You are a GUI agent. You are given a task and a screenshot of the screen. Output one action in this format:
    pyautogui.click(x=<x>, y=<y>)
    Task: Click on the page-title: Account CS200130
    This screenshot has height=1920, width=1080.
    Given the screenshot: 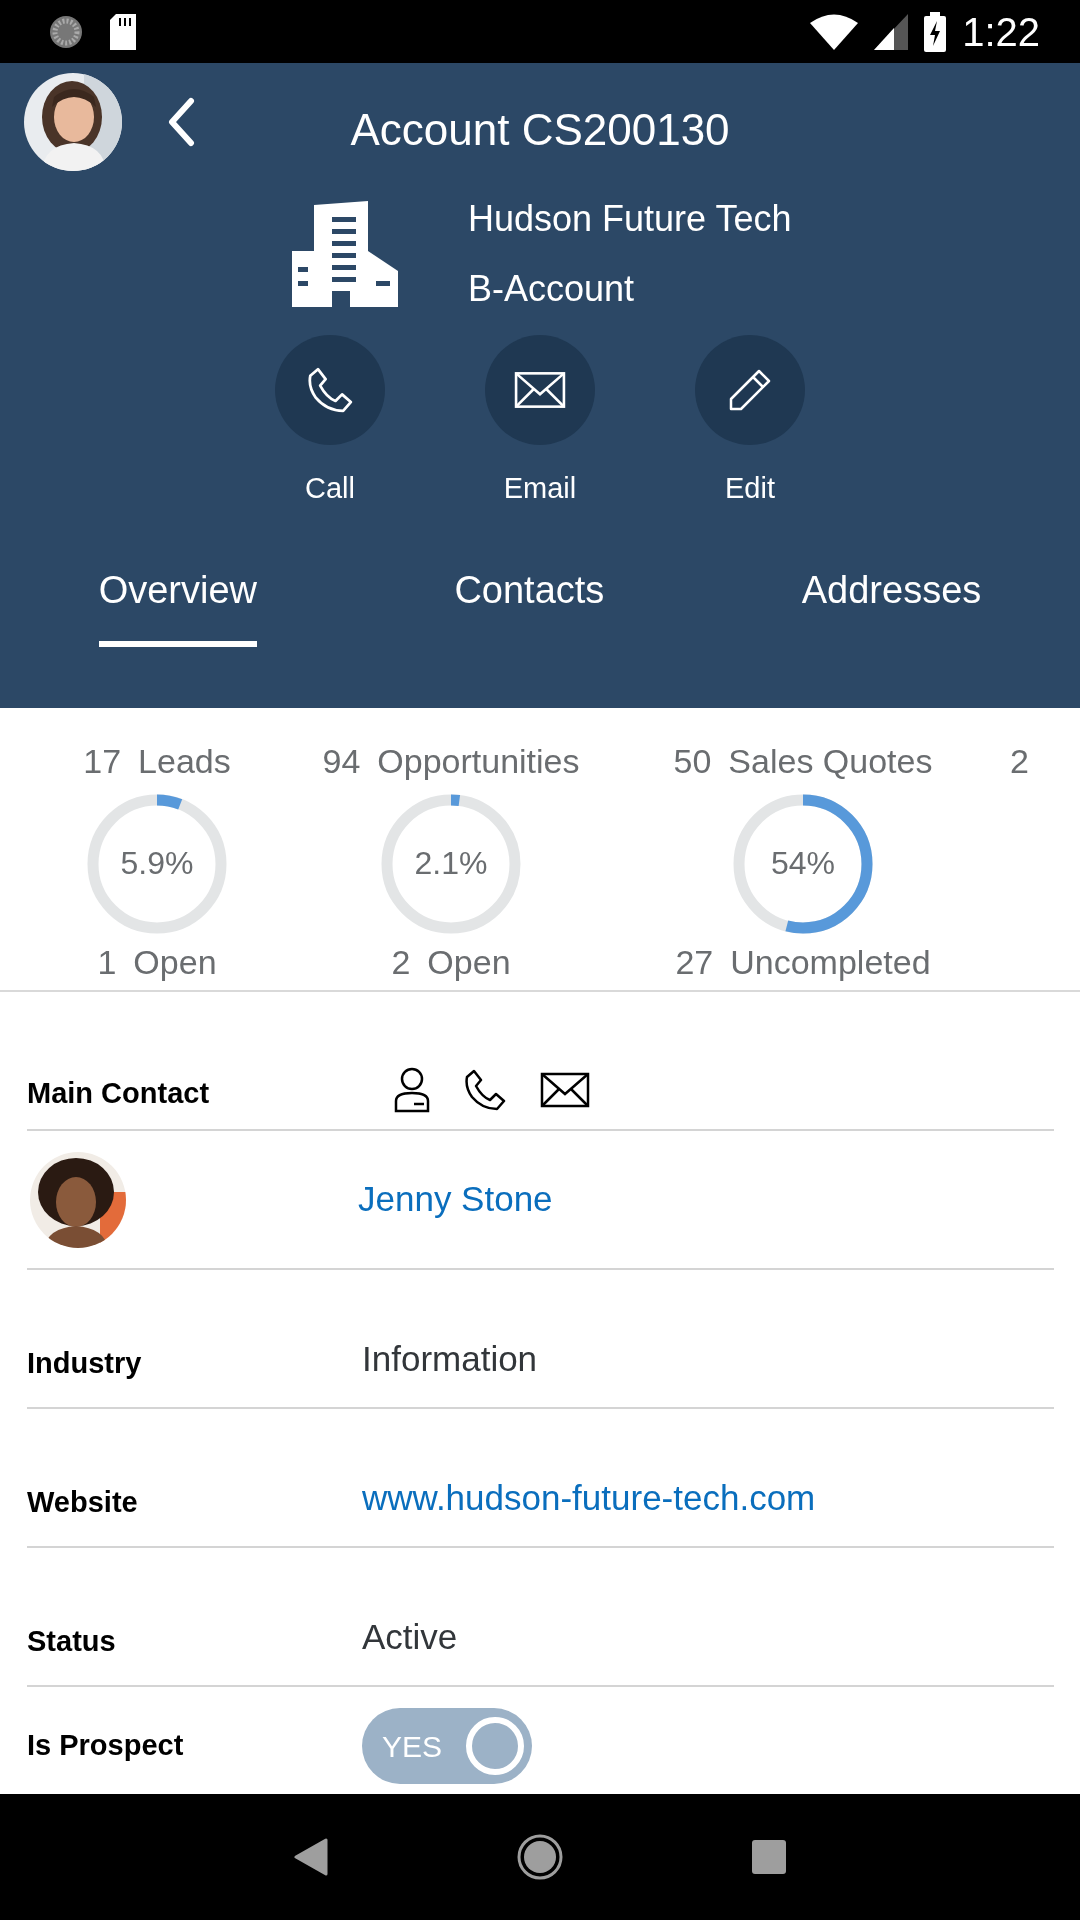 What is the action you would take?
    pyautogui.click(x=540, y=129)
    